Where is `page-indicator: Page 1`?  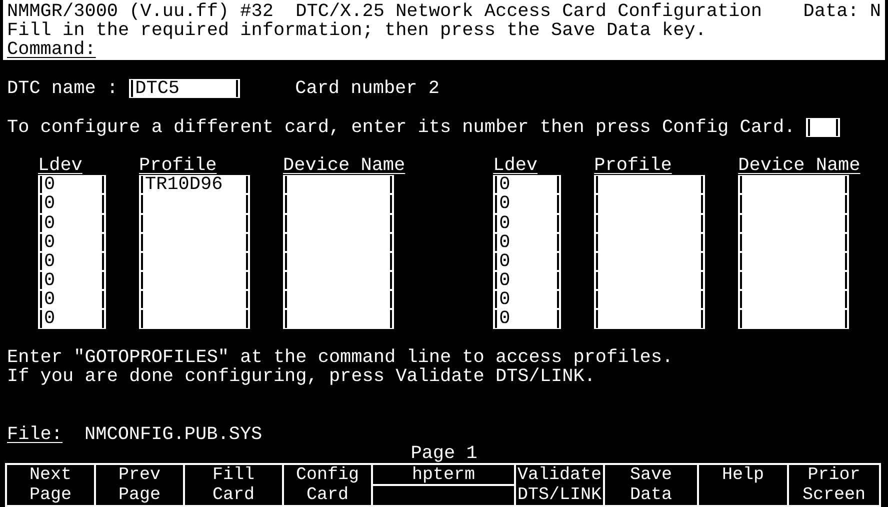 page-indicator: Page 1 is located at coordinates (444, 453).